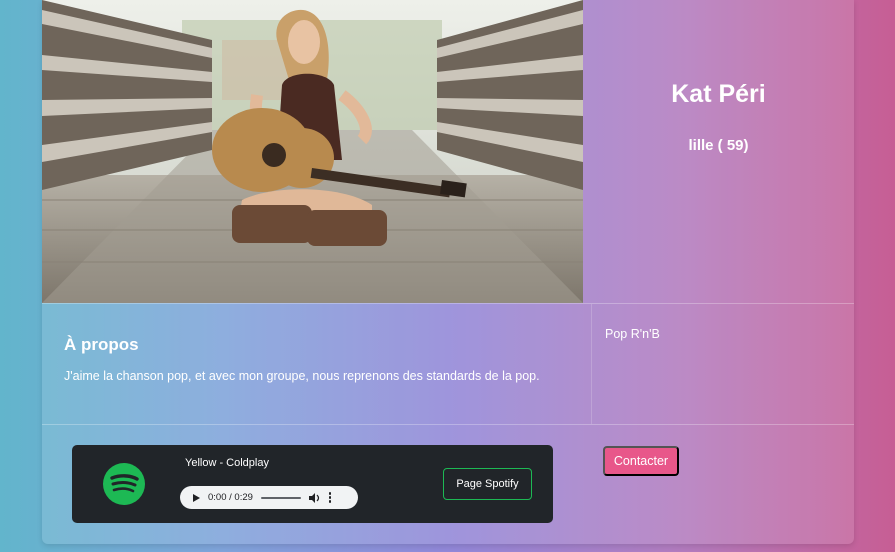 The width and height of the screenshot is (895, 552). I want to click on column-divider, so click(591, 364).